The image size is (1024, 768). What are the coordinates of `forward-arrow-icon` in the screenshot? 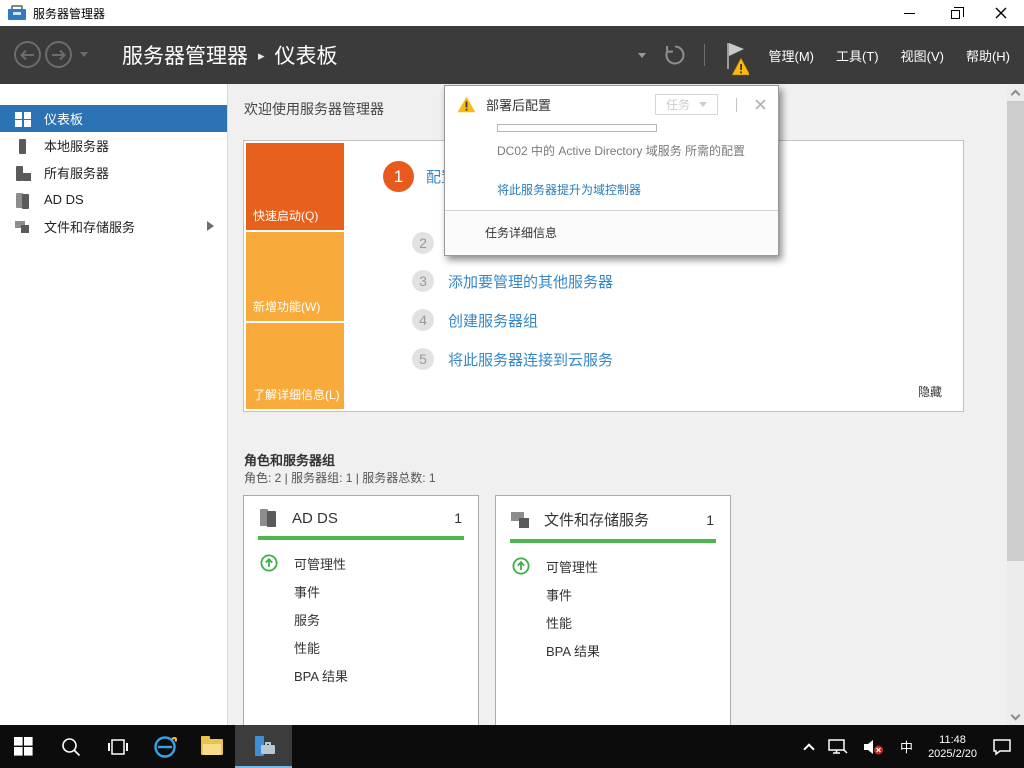 It's located at (59, 54).